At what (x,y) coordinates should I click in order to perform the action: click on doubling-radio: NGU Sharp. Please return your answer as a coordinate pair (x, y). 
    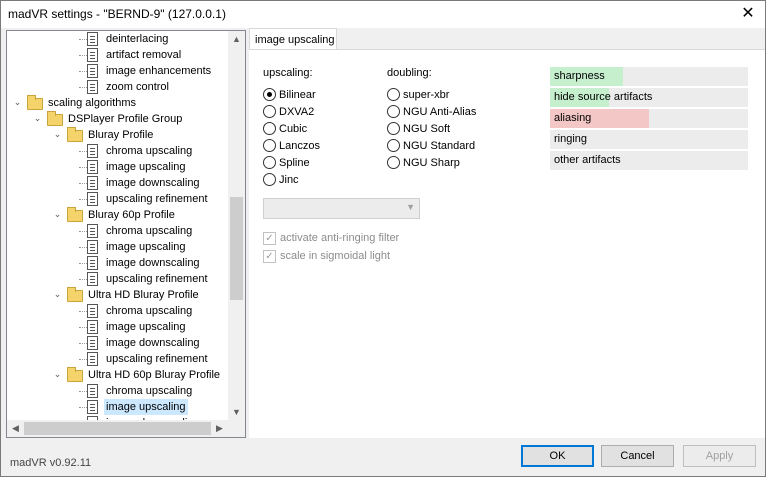
    Looking at the image, I should click on (423, 163).